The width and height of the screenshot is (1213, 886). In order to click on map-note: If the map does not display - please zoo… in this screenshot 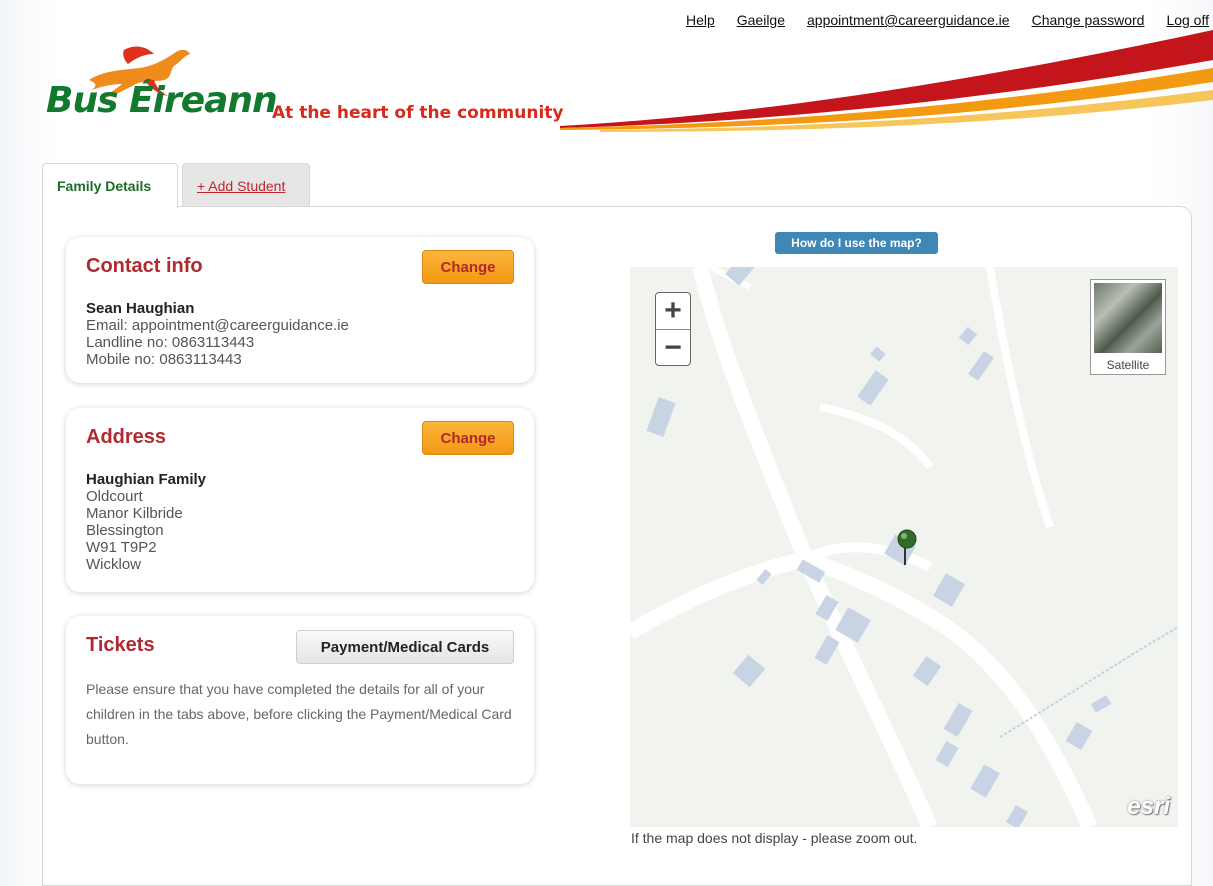, I will do `click(774, 838)`.